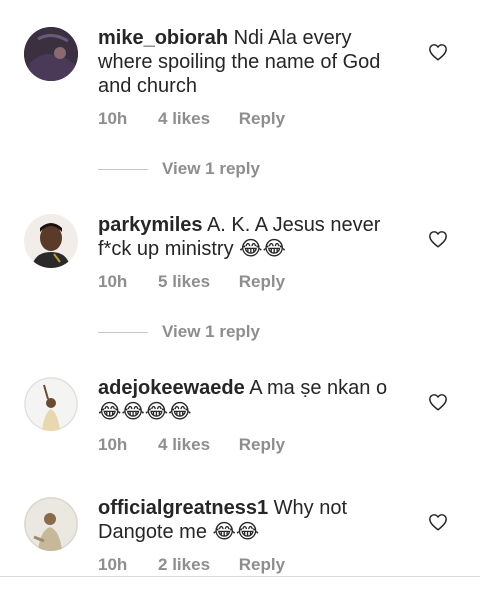 The width and height of the screenshot is (480, 589). I want to click on comment-meta: 10h 2 likes Reply, so click(191, 565).